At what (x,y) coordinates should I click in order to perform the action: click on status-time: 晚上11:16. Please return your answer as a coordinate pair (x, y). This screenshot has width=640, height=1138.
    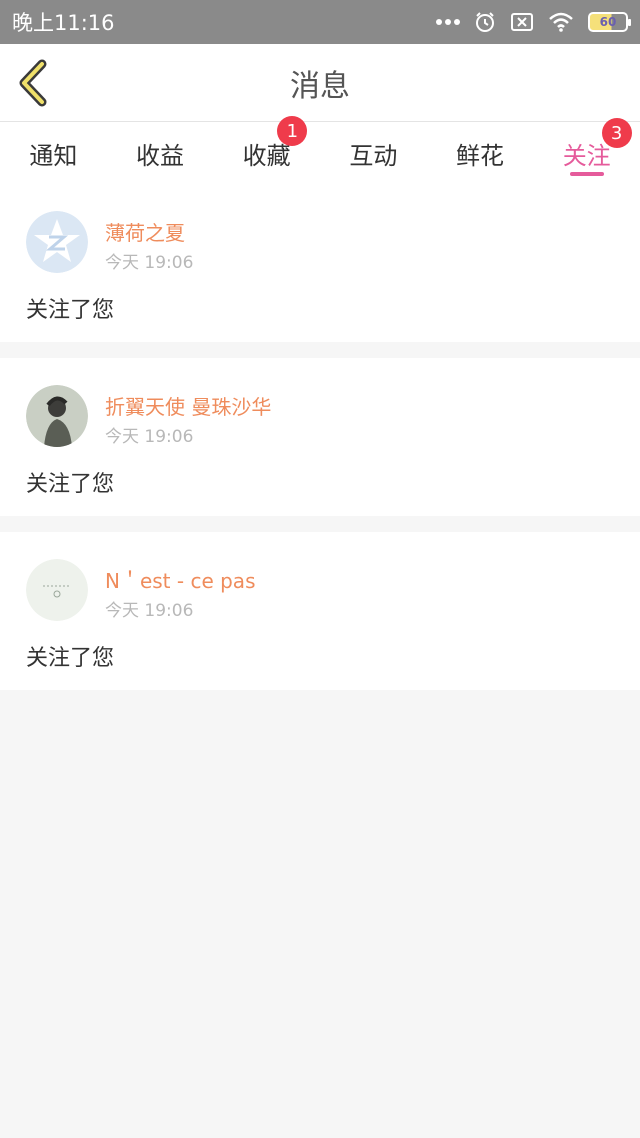
    Looking at the image, I should click on (63, 23).